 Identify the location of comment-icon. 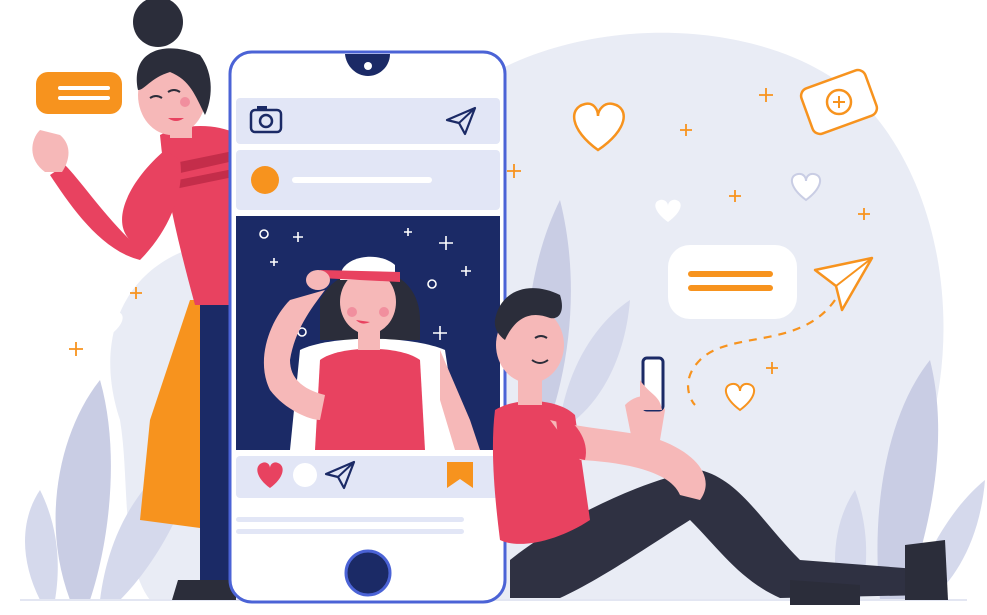
(305, 475).